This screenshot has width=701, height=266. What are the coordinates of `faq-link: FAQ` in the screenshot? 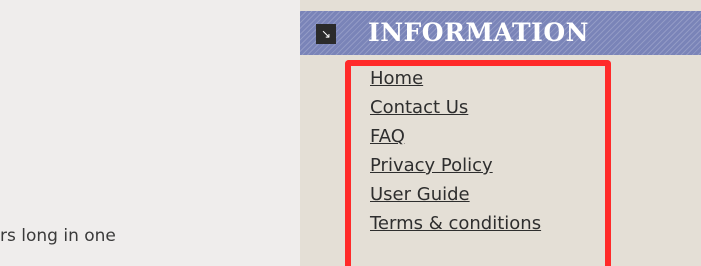 It's located at (387, 136).